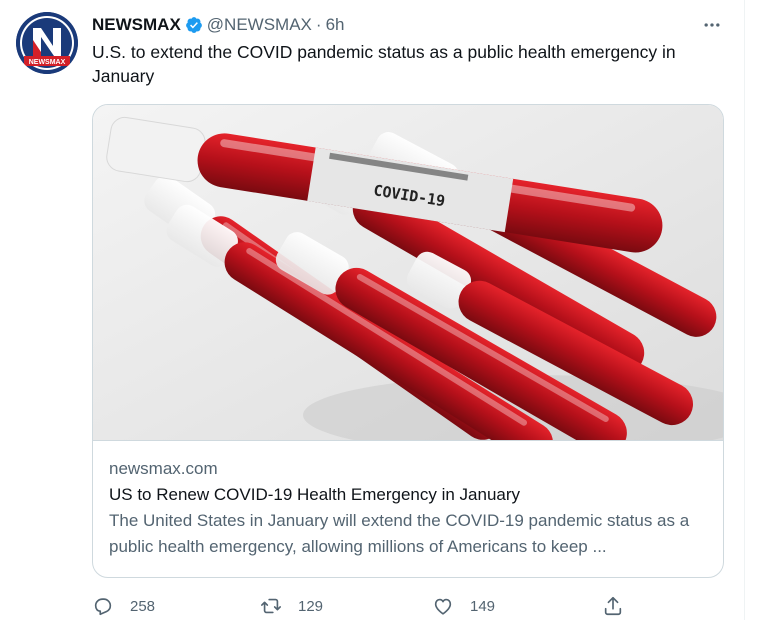 Image resolution: width=766 pixels, height=620 pixels. I want to click on scroll-gutter, so click(755, 310).